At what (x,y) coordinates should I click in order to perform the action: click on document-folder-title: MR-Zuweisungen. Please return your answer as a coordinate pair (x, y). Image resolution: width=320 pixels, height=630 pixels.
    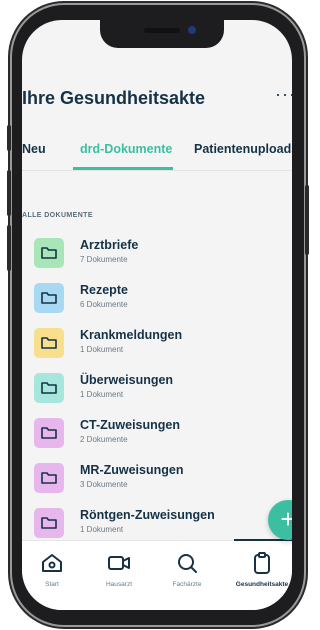
    Looking at the image, I should click on (132, 470).